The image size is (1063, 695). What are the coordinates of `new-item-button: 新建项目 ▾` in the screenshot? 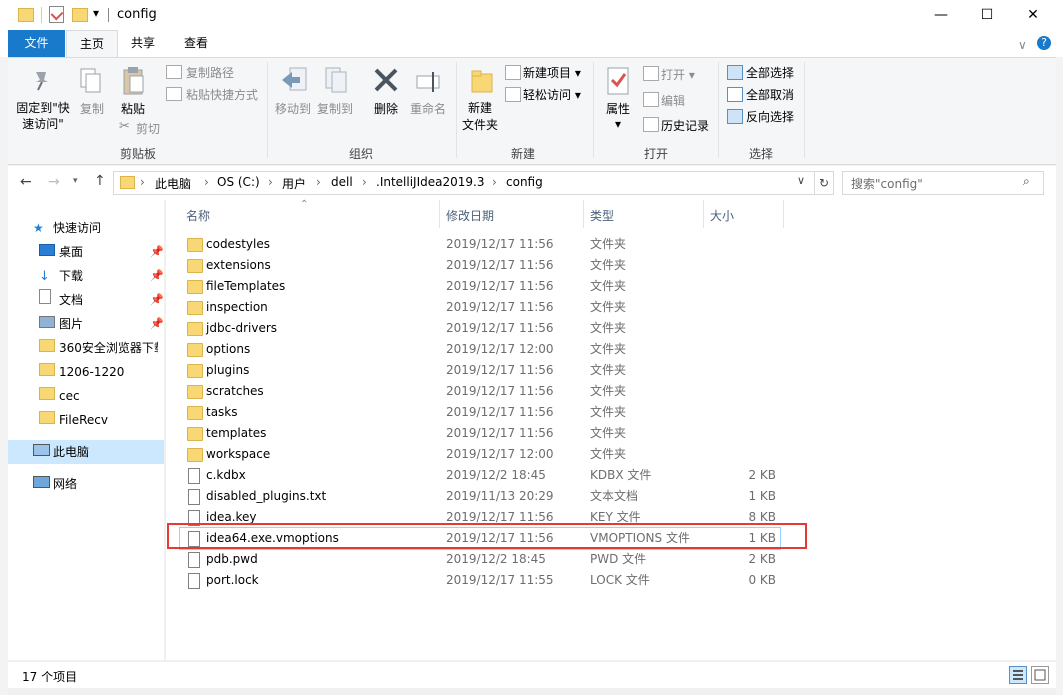 It's located at (552, 72).